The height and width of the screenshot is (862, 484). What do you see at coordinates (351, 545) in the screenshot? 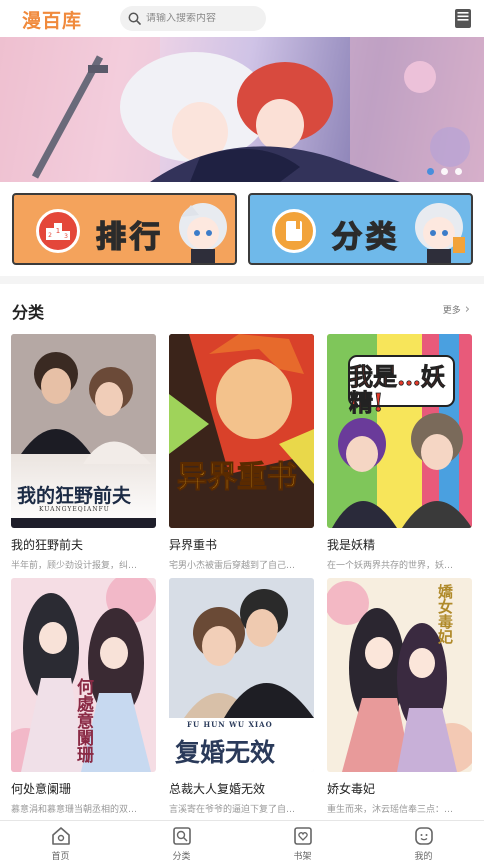
I see `comic-title: 我是妖精` at bounding box center [351, 545].